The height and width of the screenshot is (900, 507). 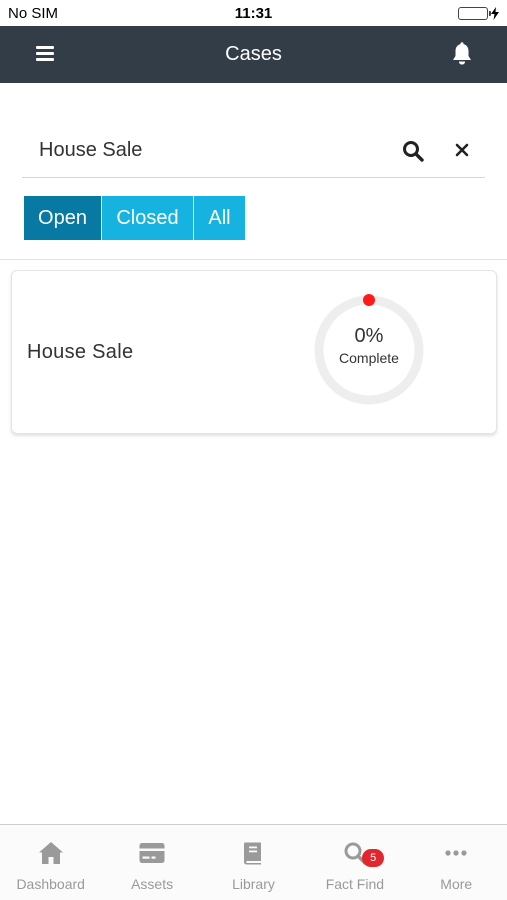 I want to click on status-bar: No SIM 11:31, so click(x=253, y=13).